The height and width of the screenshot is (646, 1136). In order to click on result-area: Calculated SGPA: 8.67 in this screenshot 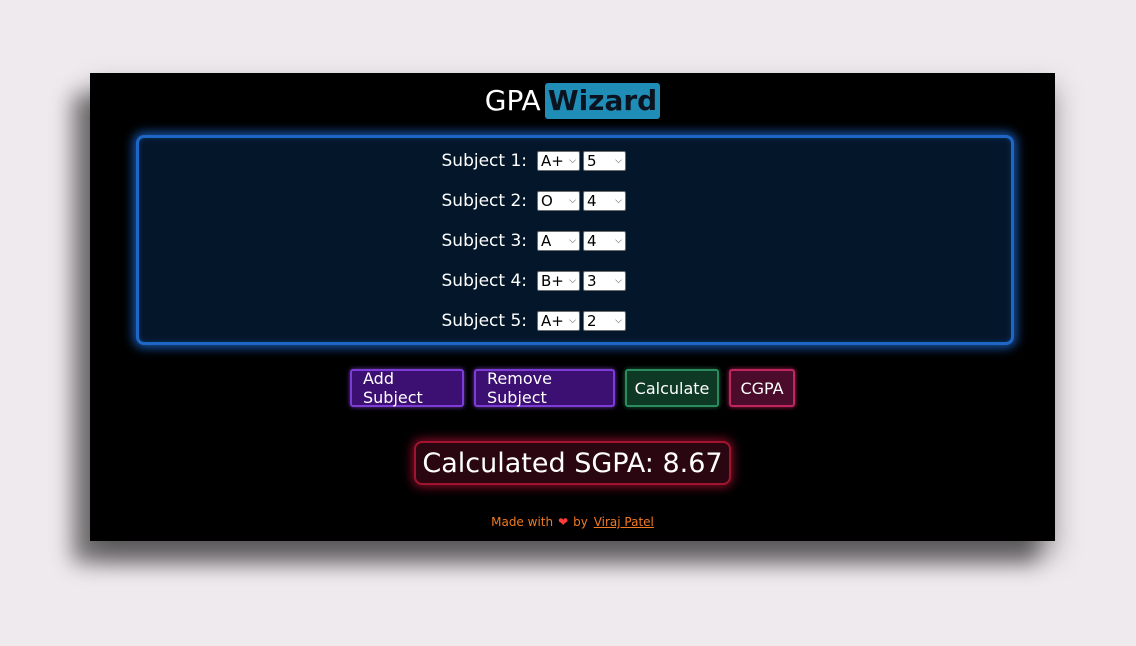, I will do `click(572, 463)`.